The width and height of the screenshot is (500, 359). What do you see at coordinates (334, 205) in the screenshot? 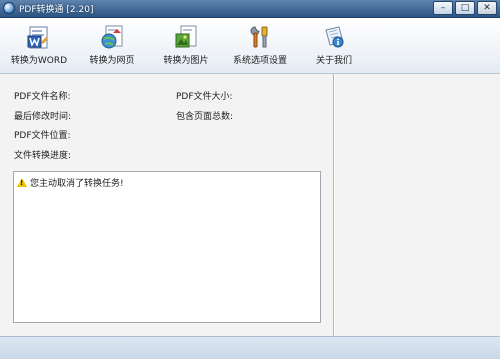
I see `panel-divider-highlight` at bounding box center [334, 205].